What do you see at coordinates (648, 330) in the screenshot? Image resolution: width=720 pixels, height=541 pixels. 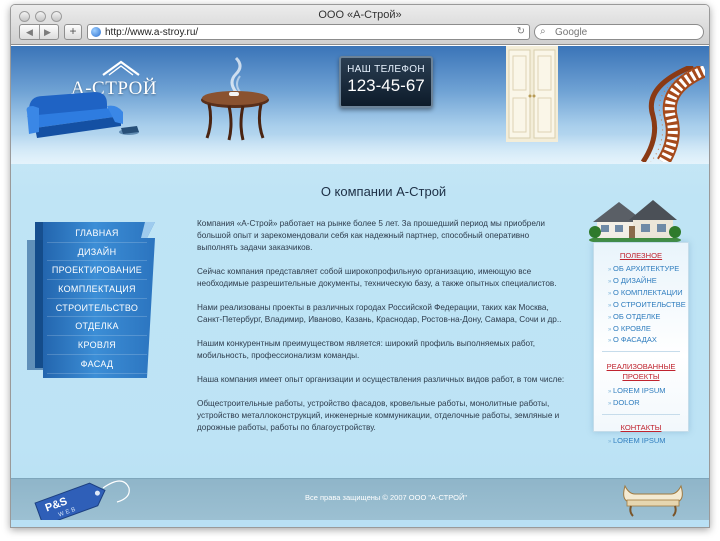 I see `useful-link: О КРОВЛЕ` at bounding box center [648, 330].